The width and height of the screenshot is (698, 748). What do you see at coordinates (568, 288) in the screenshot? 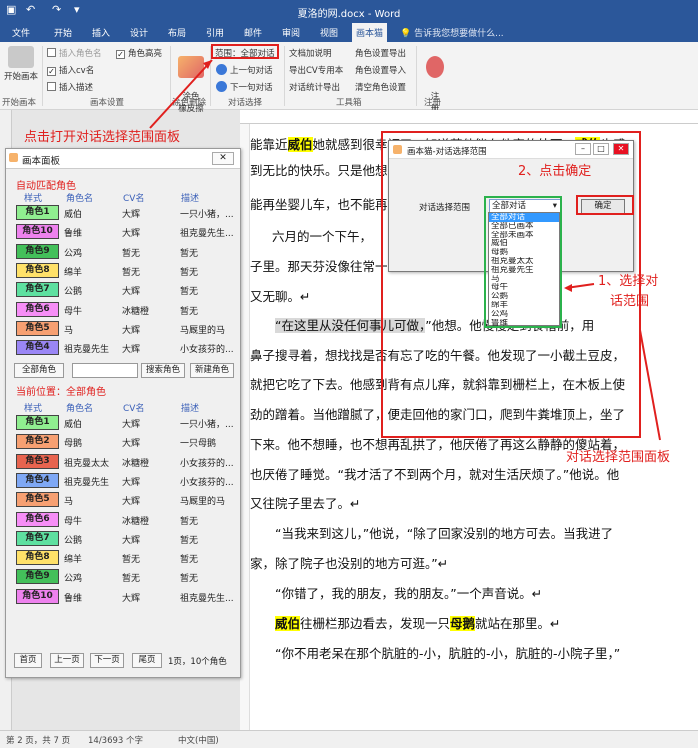
I see `arrow-head` at bounding box center [568, 288].